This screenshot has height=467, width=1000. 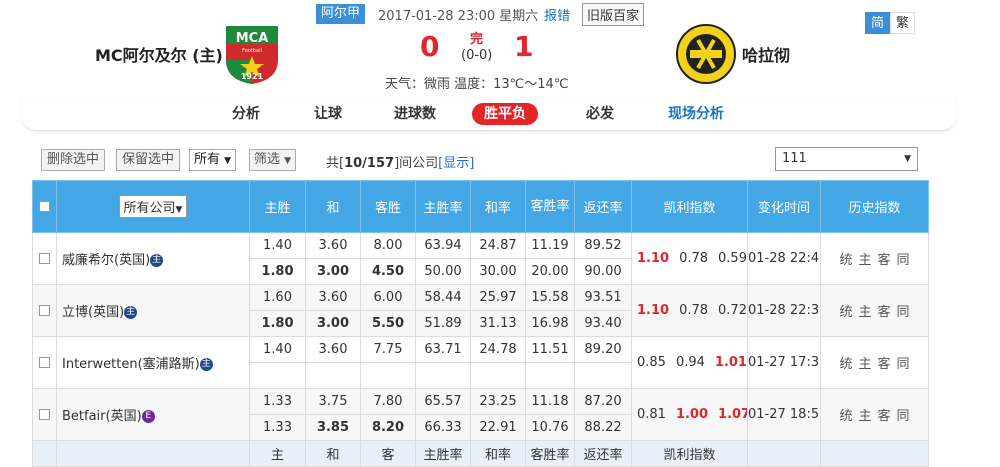 I want to click on select-all-checkbox, so click(x=44, y=206).